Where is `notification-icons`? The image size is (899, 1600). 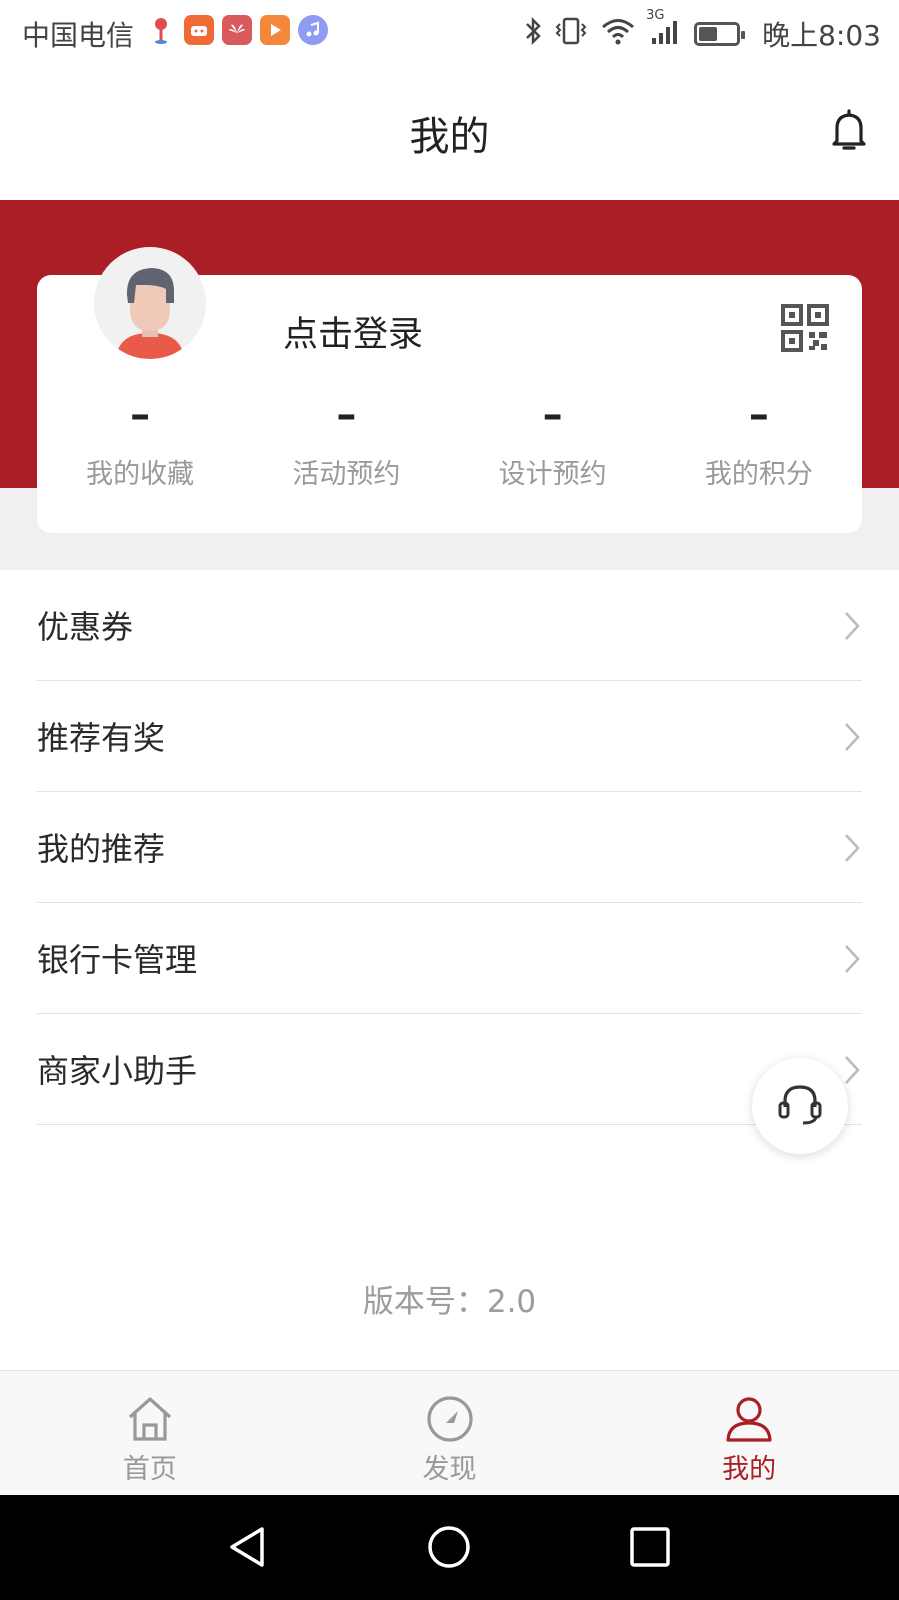
notification-icons is located at coordinates (237, 30).